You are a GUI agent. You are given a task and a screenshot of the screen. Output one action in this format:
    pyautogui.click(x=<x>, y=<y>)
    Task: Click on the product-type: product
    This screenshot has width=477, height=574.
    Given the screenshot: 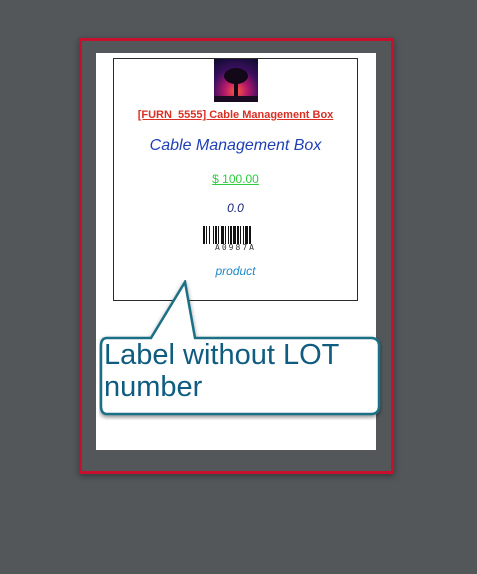 What is the action you would take?
    pyautogui.click(x=235, y=271)
    